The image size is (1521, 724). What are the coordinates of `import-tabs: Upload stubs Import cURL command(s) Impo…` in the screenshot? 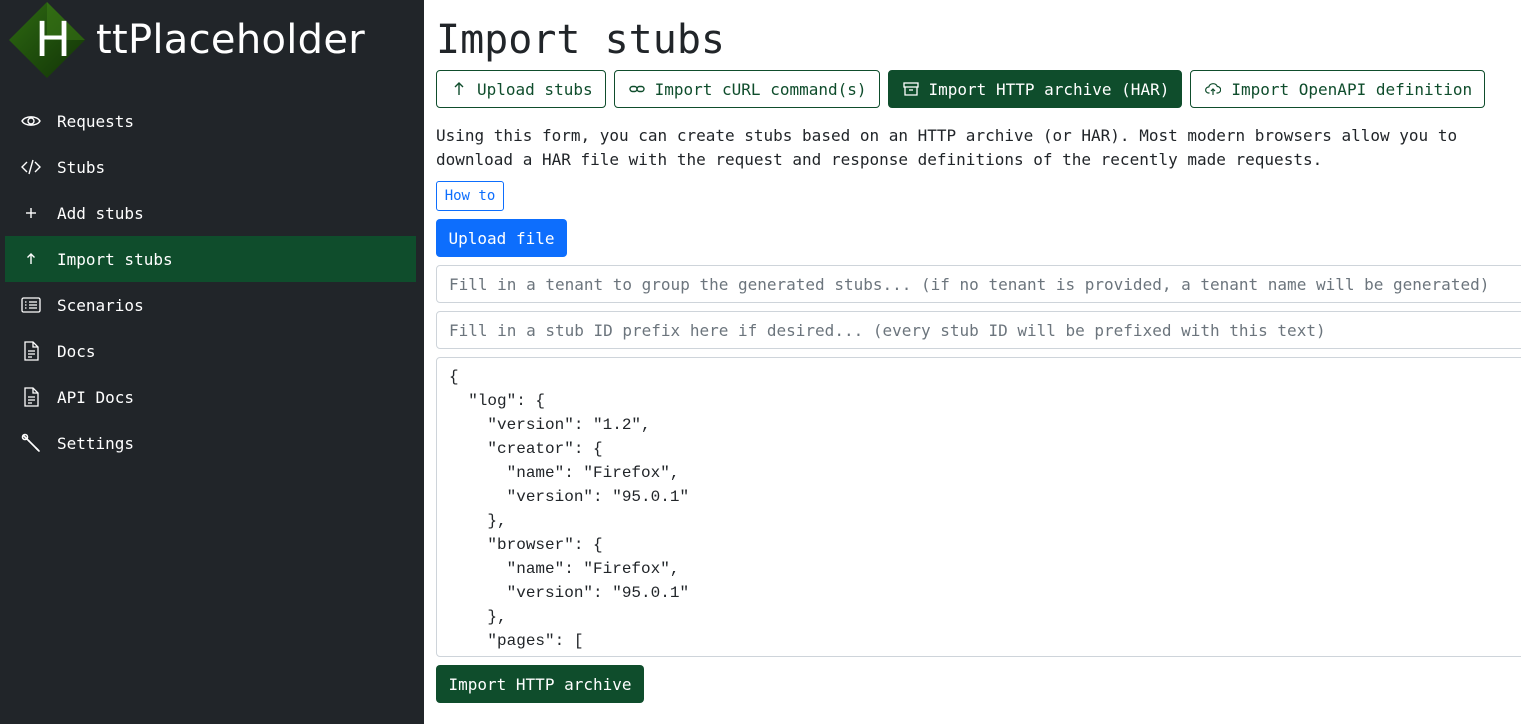 It's located at (961, 89).